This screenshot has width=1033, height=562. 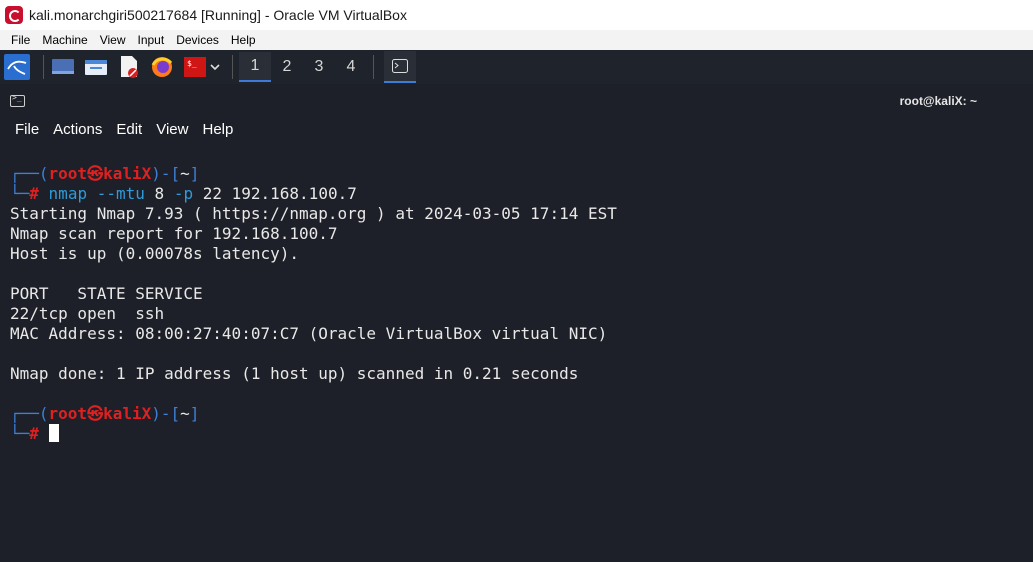 What do you see at coordinates (64, 40) in the screenshot?
I see `vbox-menu-machine: Machine` at bounding box center [64, 40].